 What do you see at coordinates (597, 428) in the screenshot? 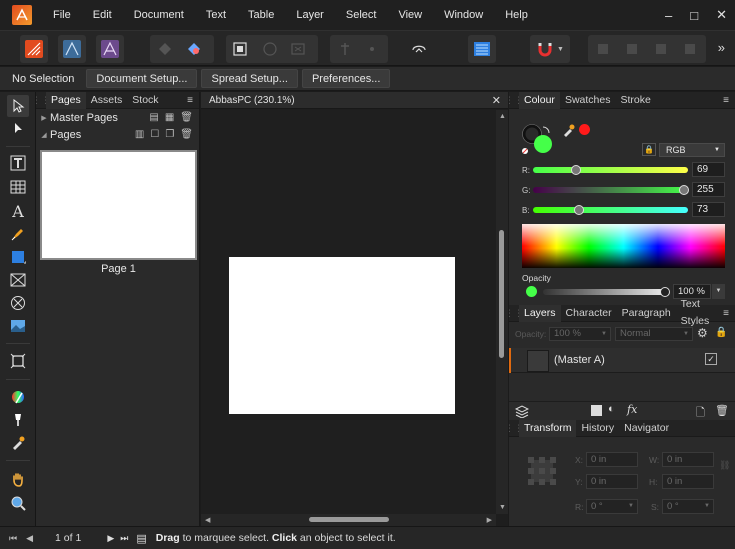
I see `tab-history: History` at bounding box center [597, 428].